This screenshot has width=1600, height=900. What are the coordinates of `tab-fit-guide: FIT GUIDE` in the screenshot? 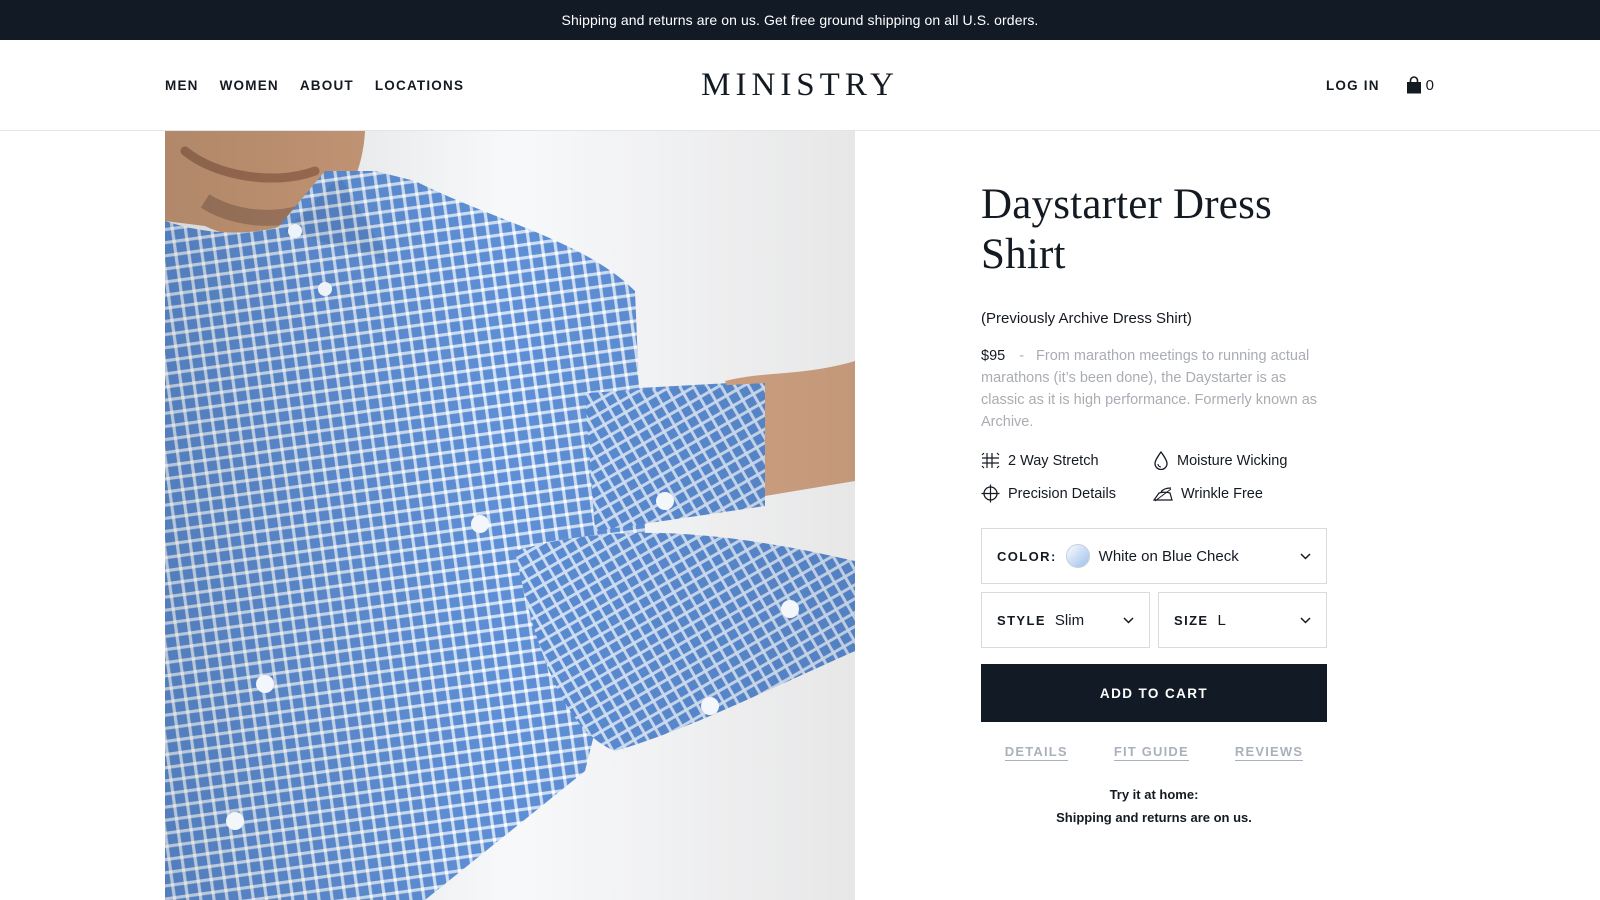 It's located at (1151, 752).